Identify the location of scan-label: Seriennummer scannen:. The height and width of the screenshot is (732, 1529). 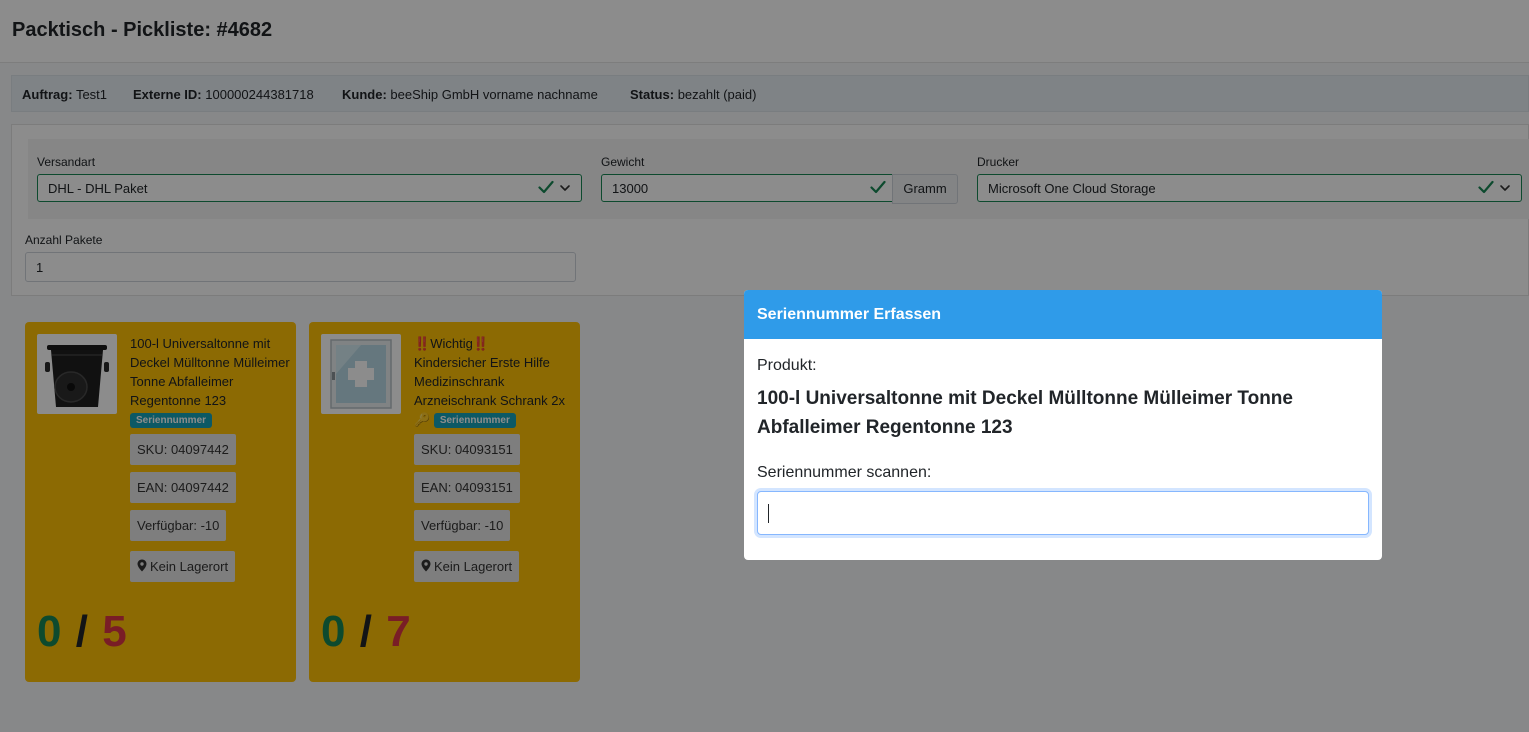
(844, 472).